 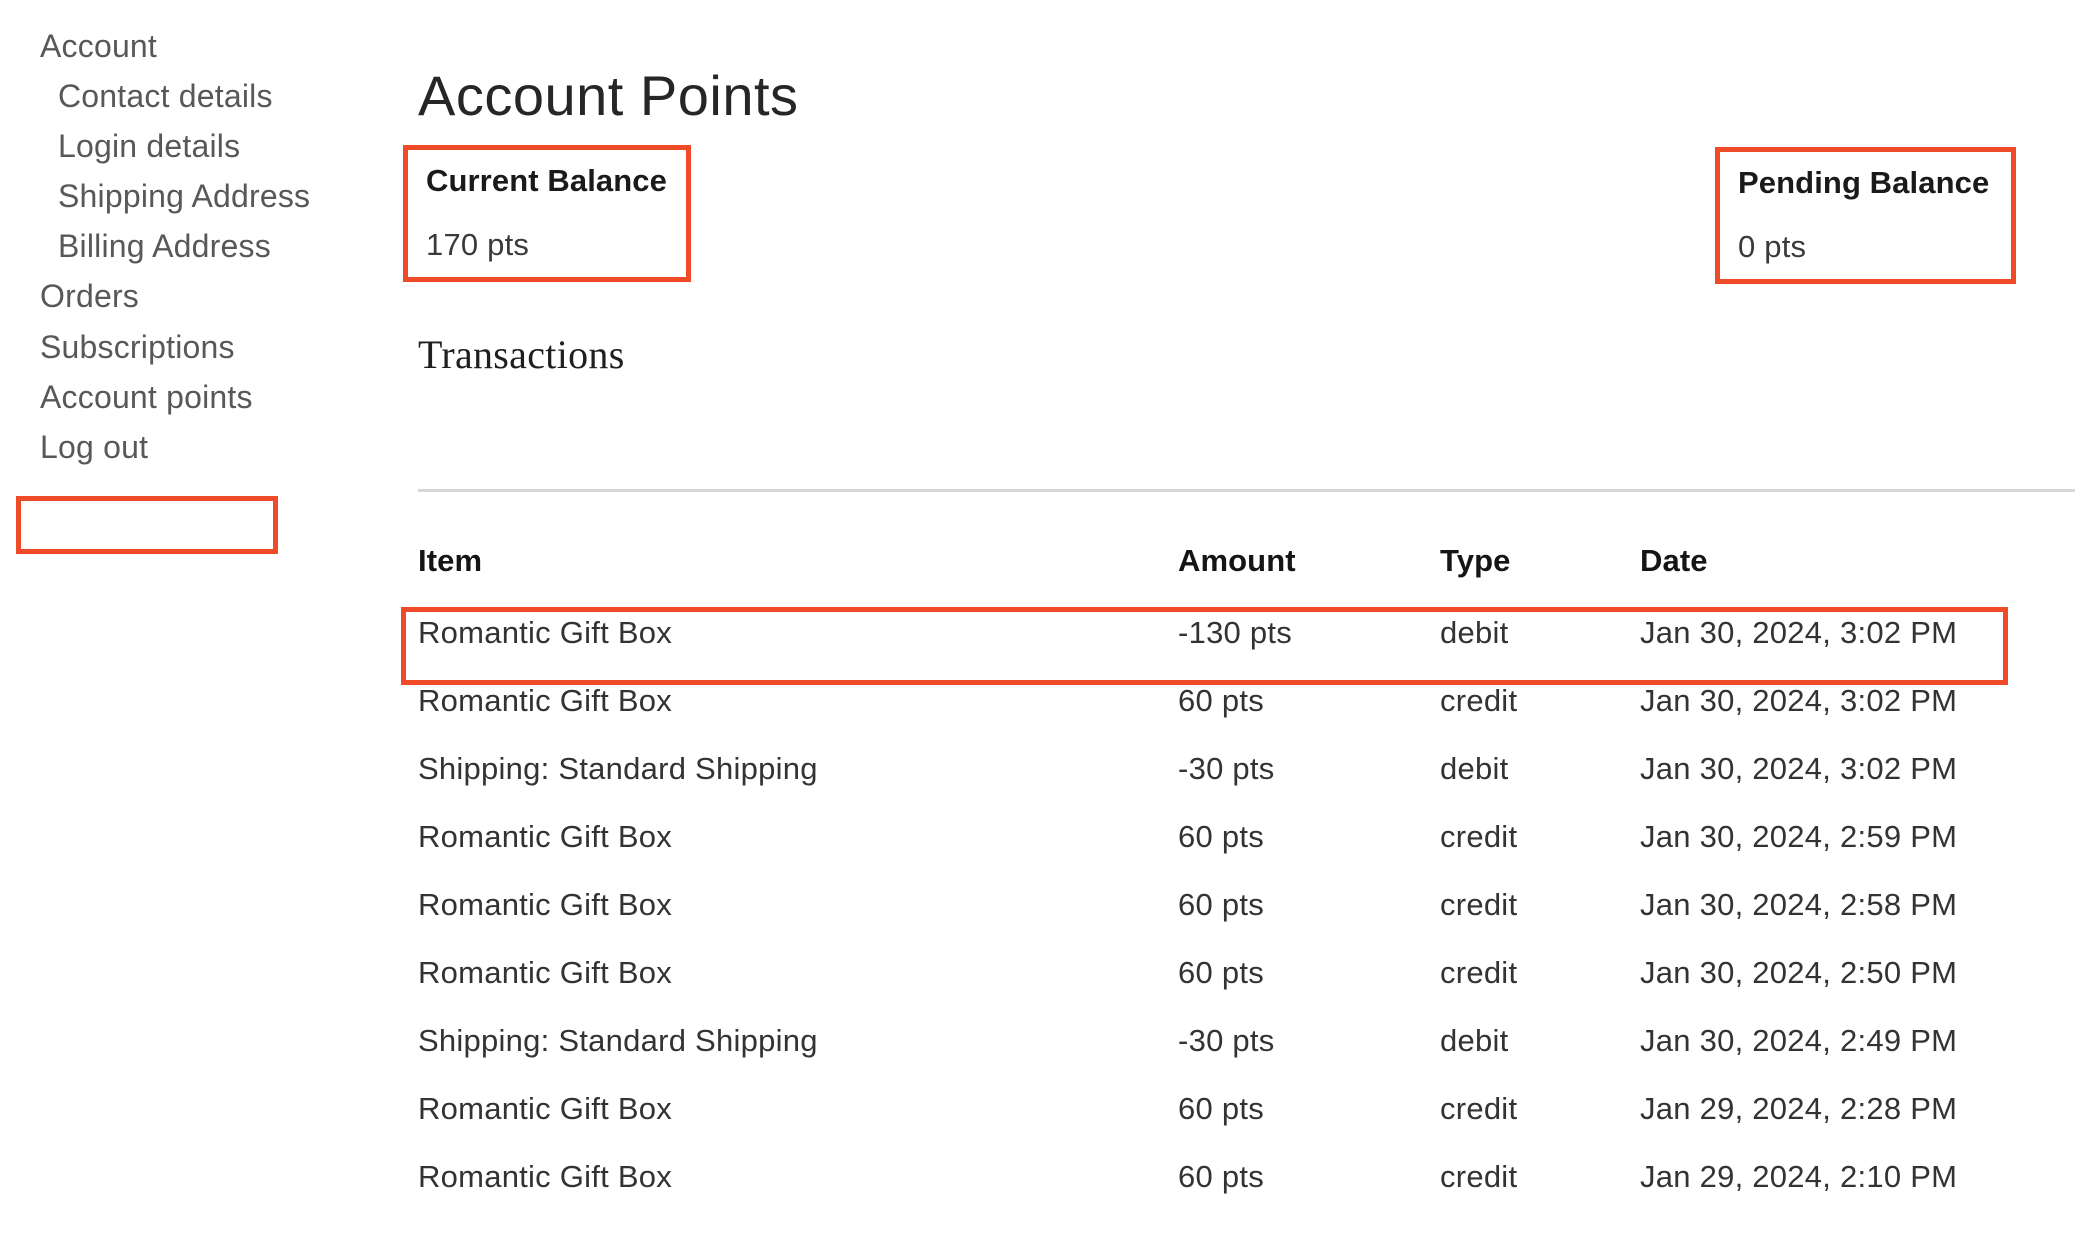 What do you see at coordinates (1475, 560) in the screenshot?
I see `column-header-type: Type` at bounding box center [1475, 560].